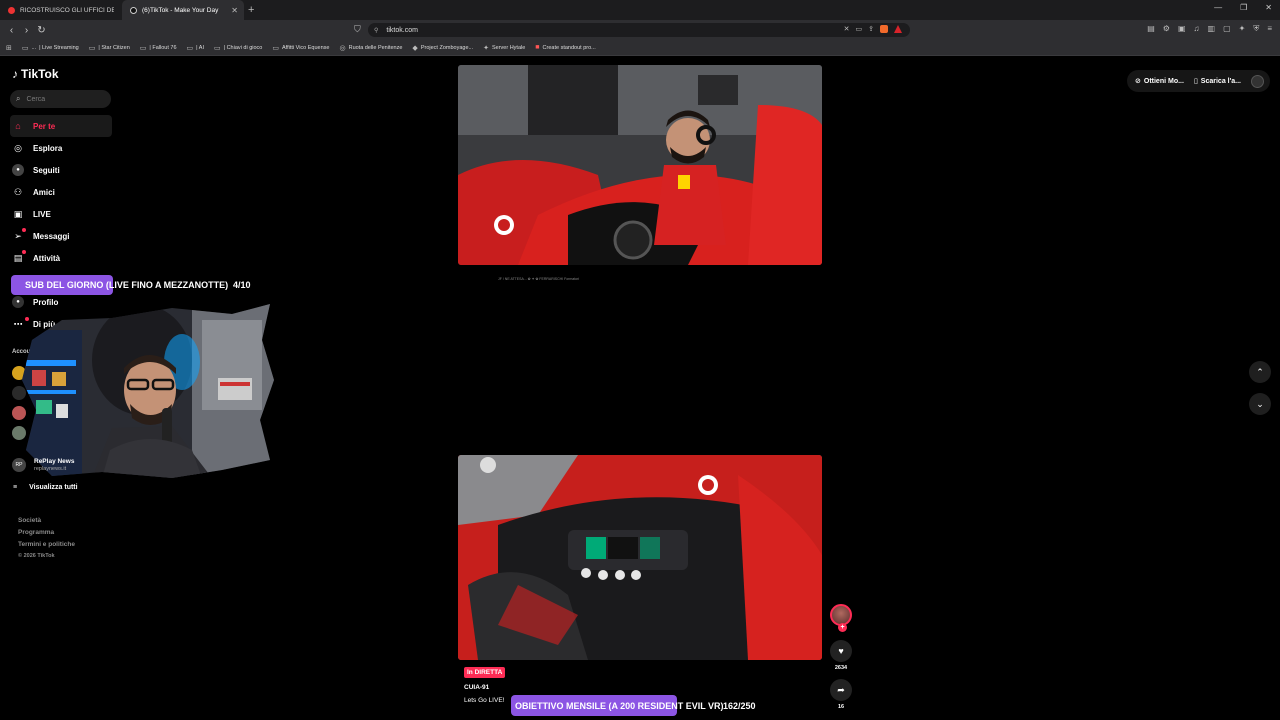  What do you see at coordinates (859, 29) in the screenshot?
I see `cast-icon: ▭` at bounding box center [859, 29].